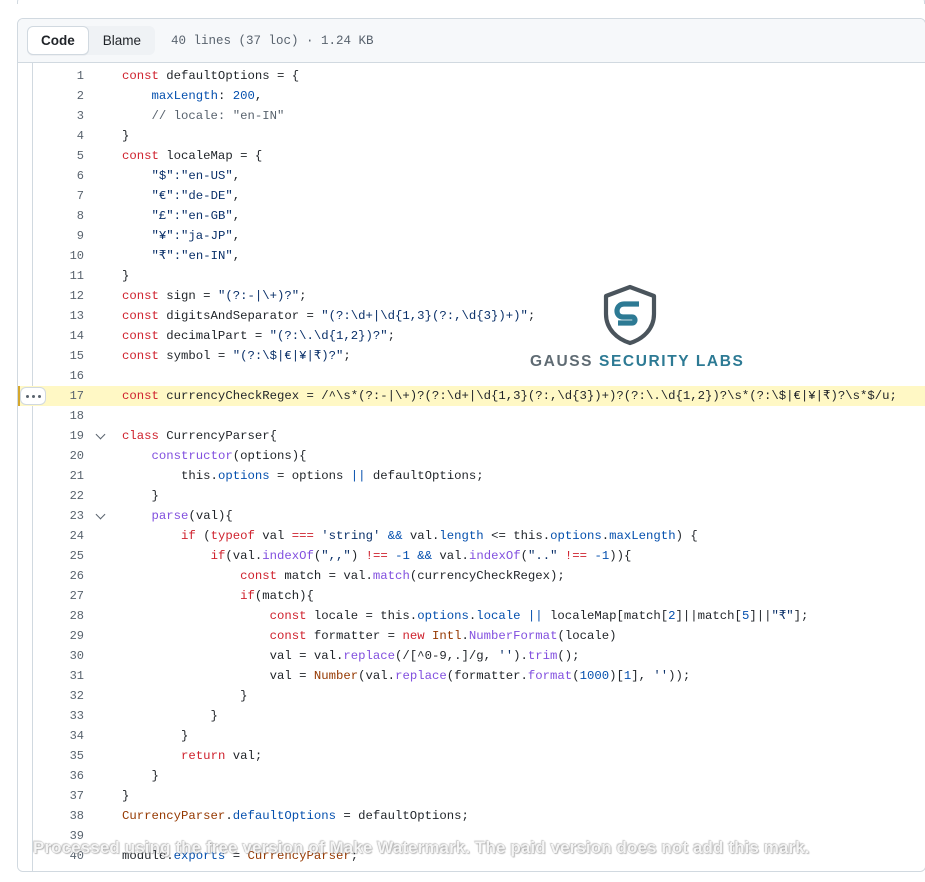  What do you see at coordinates (73, 836) in the screenshot?
I see `line-number: 39` at bounding box center [73, 836].